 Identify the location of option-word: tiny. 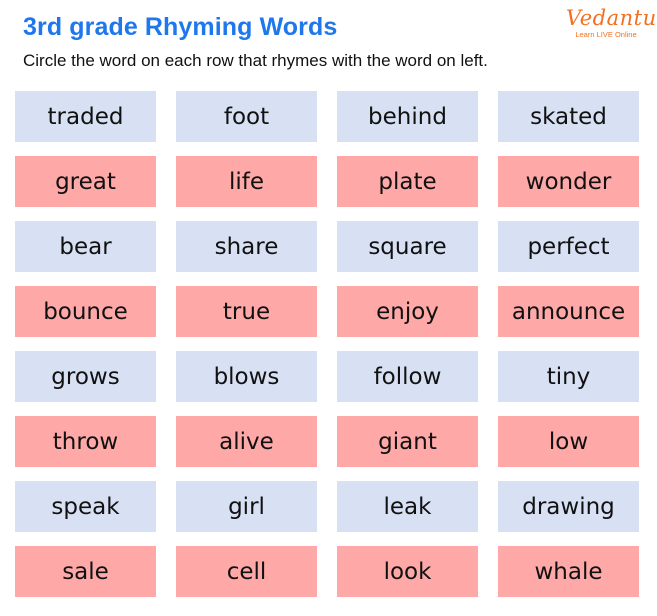
(568, 376).